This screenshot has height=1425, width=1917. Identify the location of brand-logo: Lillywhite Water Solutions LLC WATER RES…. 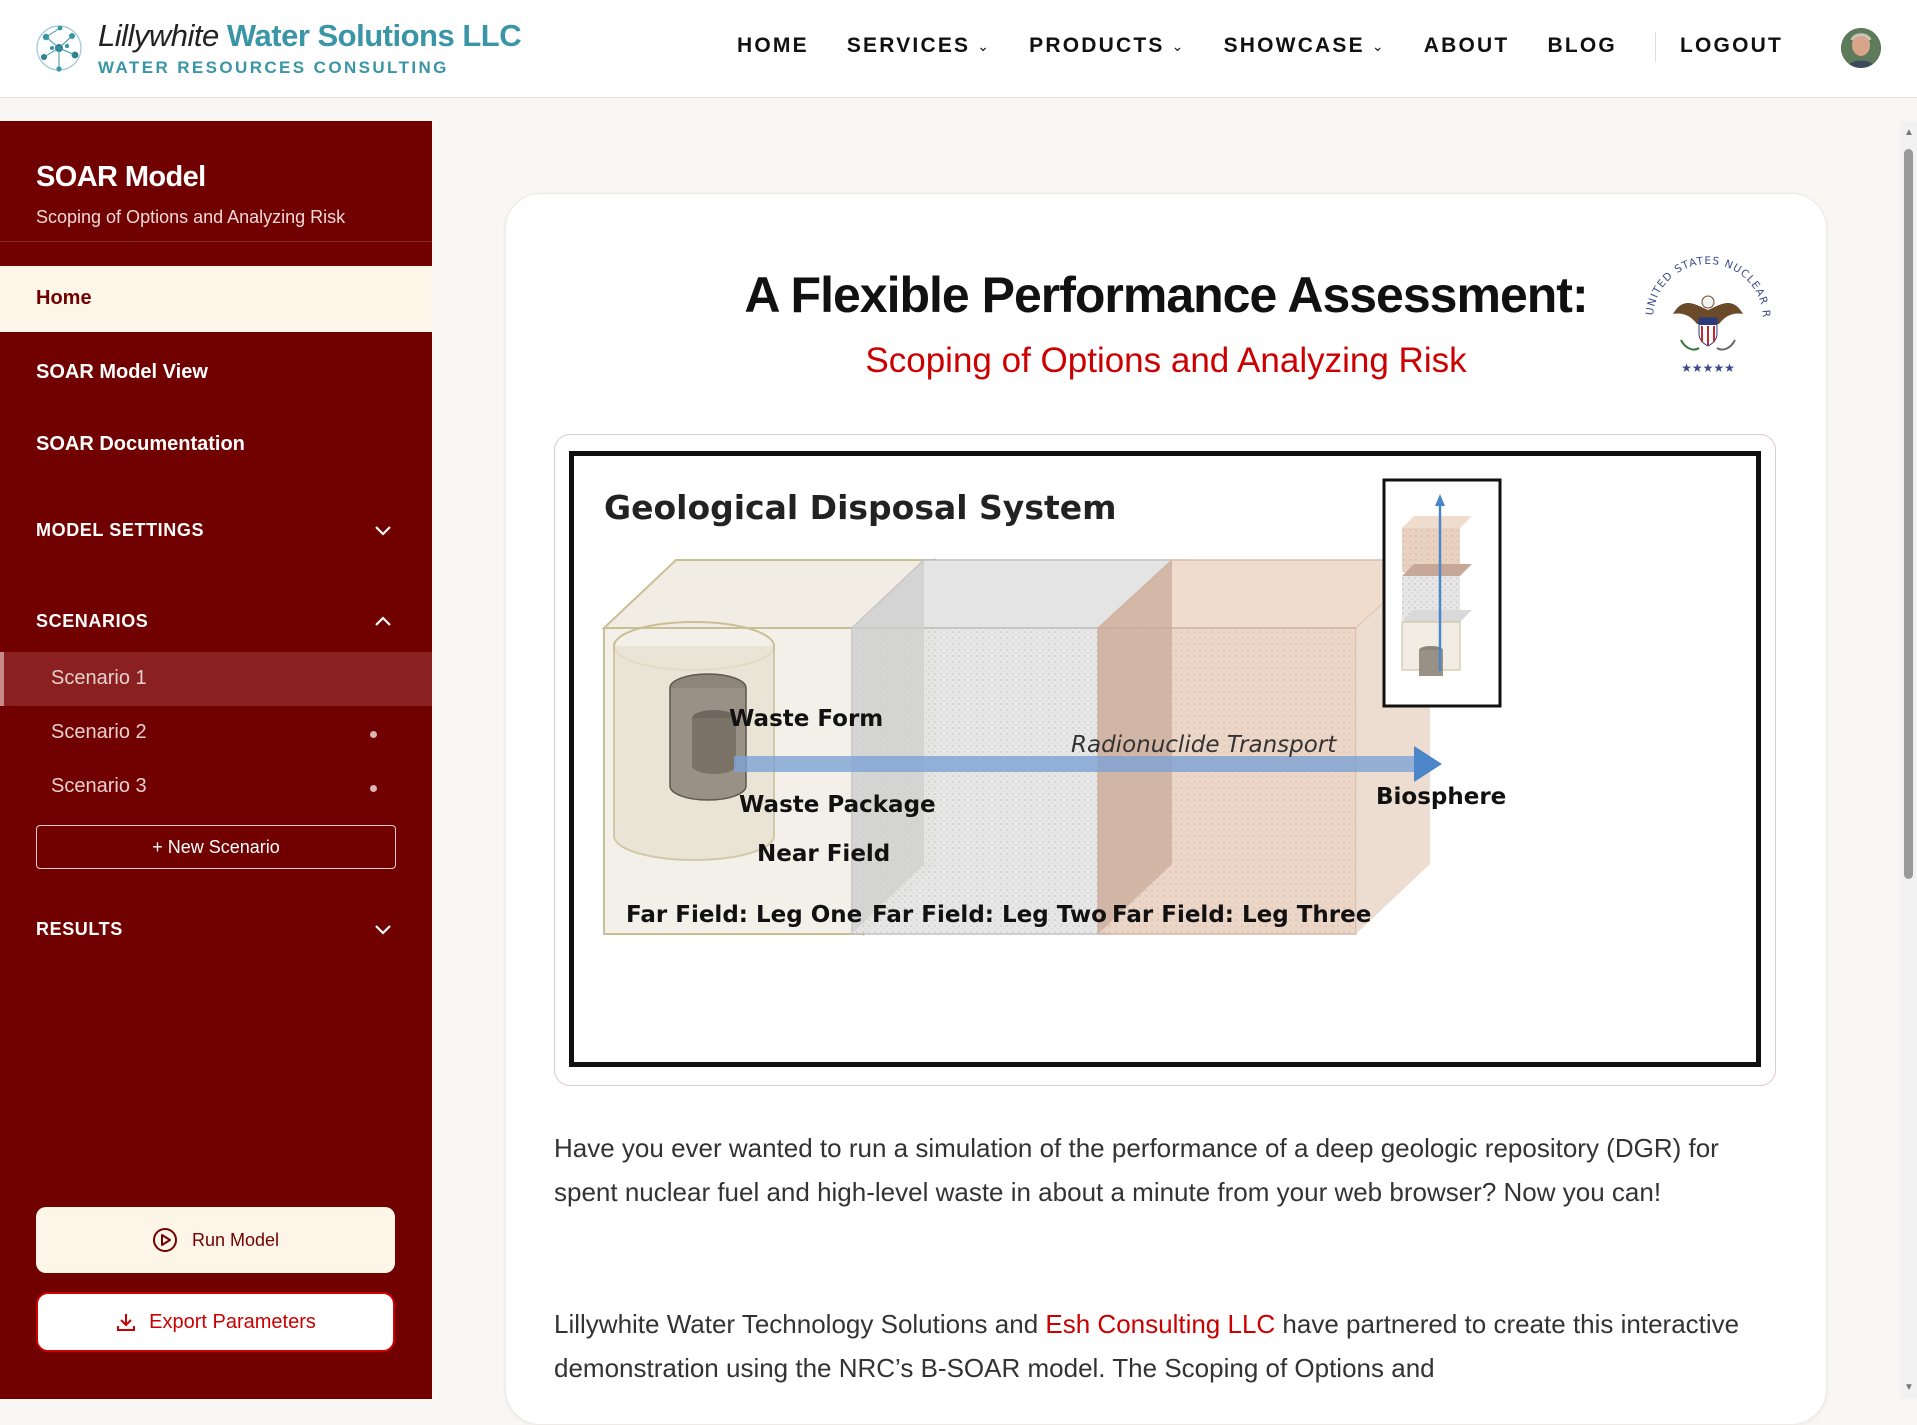
(278, 48).